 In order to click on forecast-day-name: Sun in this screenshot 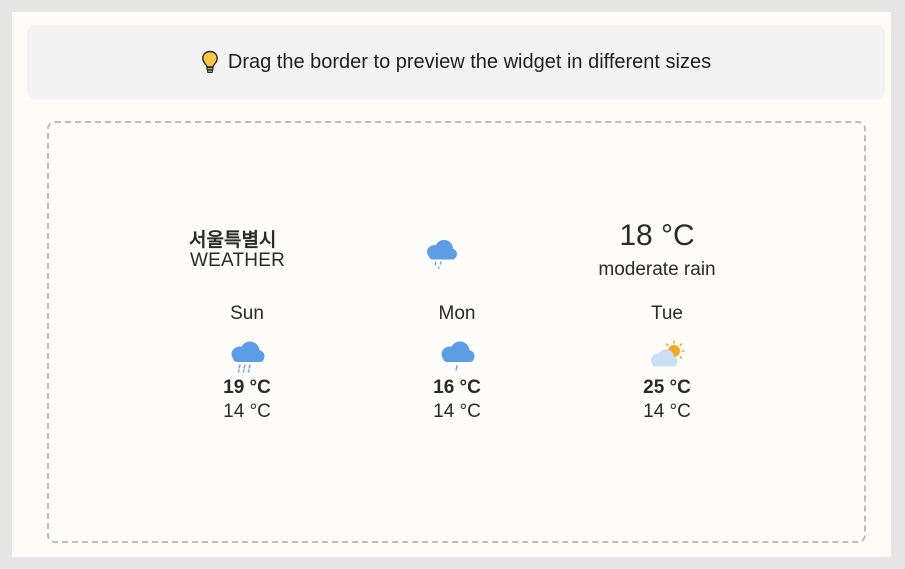, I will do `click(247, 313)`.